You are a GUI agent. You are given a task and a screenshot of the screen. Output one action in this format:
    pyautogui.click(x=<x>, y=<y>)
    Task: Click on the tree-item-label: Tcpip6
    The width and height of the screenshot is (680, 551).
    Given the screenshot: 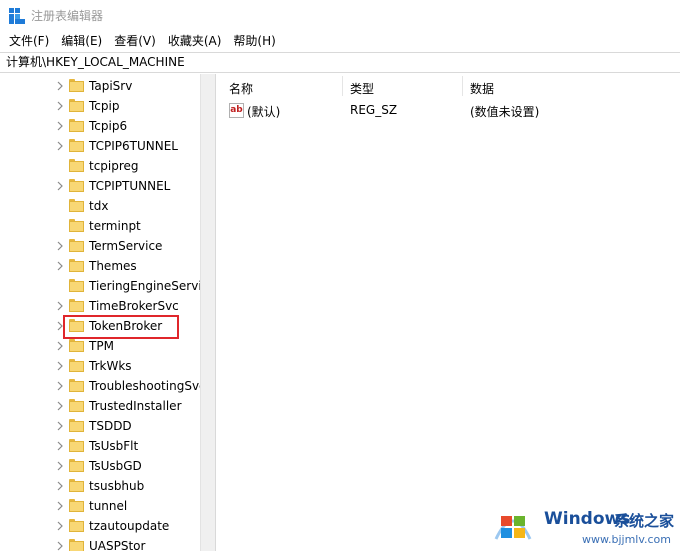 What is the action you would take?
    pyautogui.click(x=108, y=126)
    